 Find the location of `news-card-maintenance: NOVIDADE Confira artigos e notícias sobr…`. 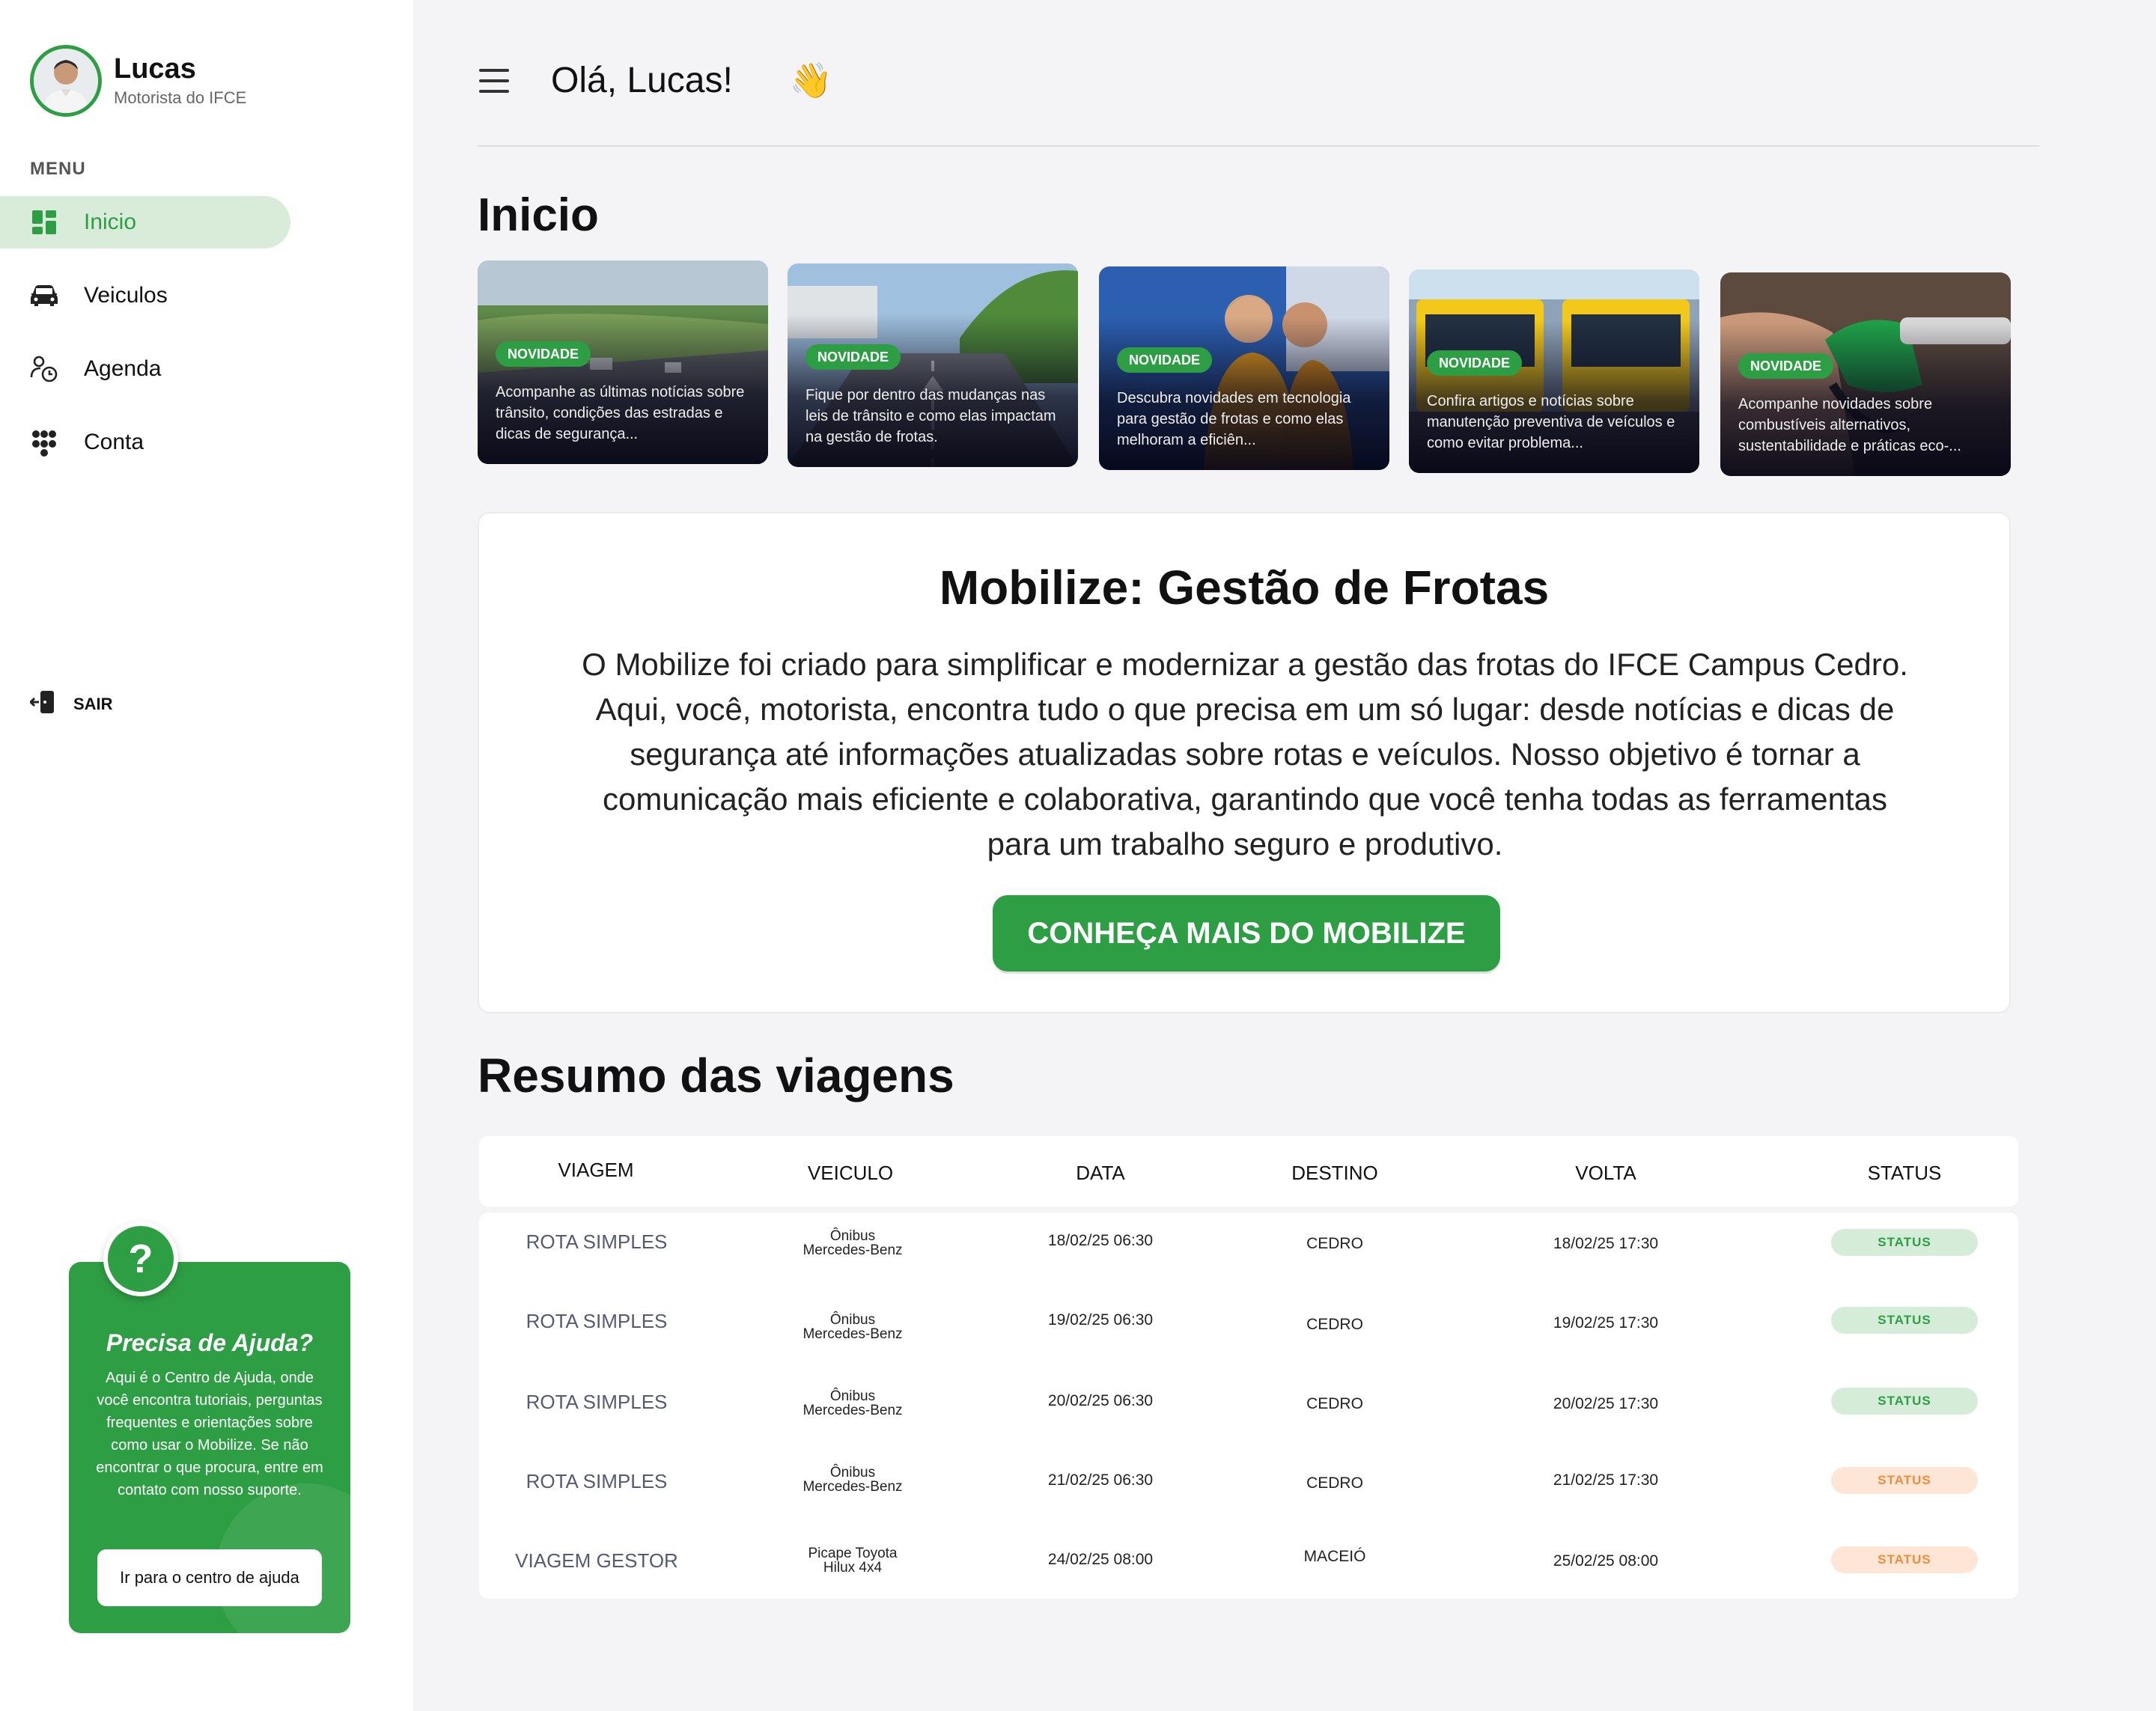

news-card-maintenance: NOVIDADE Confira artigos e notícias sobr… is located at coordinates (1554, 371).